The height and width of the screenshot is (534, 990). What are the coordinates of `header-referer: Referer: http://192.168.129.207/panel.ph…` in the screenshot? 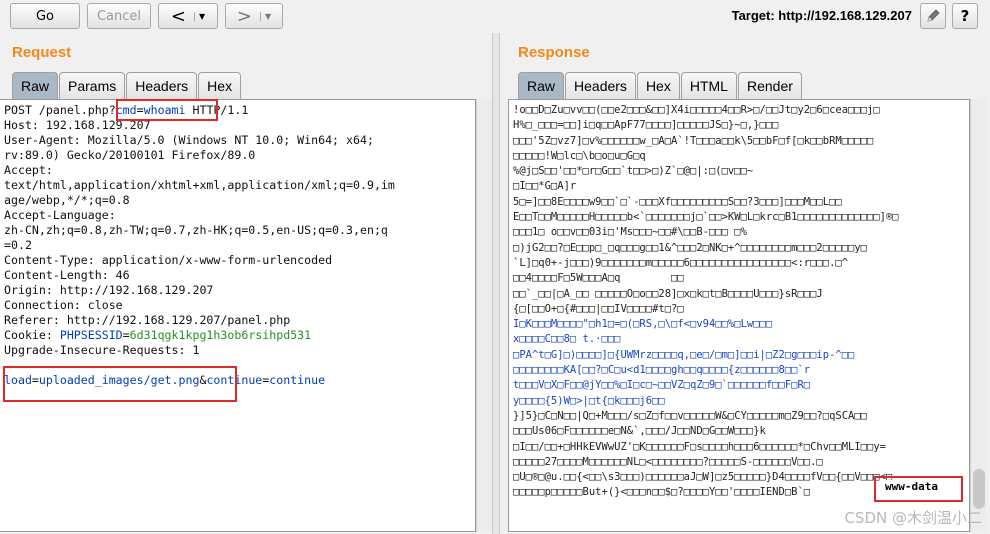 It's located at (147, 320).